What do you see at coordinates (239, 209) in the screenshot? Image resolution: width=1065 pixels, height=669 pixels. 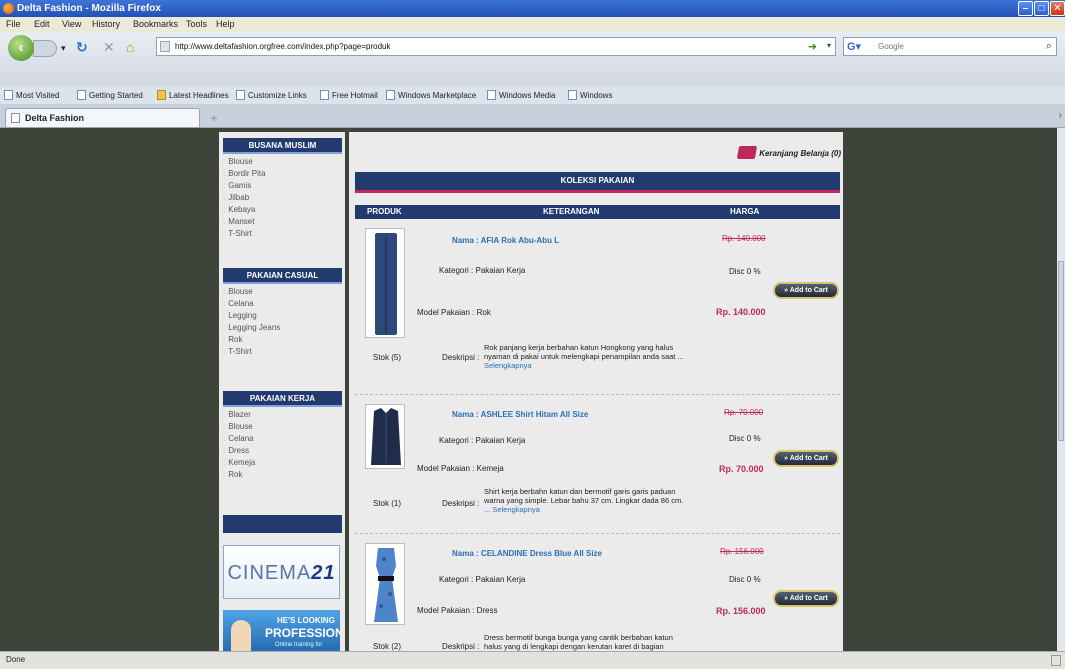 I see `category-link: : Kebaya` at bounding box center [239, 209].